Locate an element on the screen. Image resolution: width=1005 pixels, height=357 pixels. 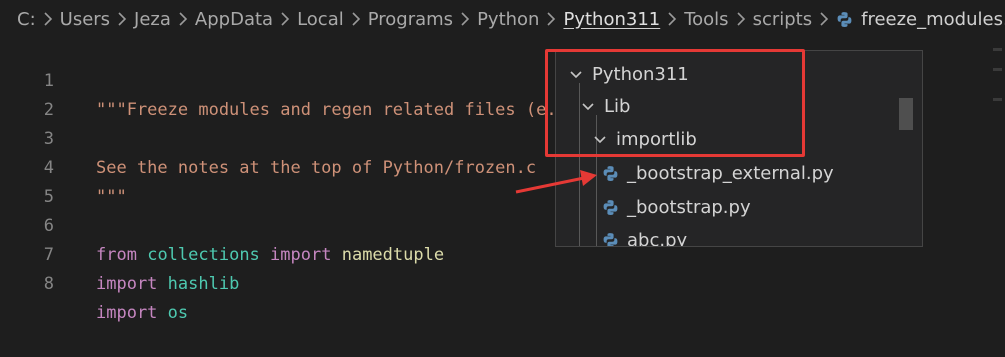
breadcrumb-item-drive: C: is located at coordinates (26, 19).